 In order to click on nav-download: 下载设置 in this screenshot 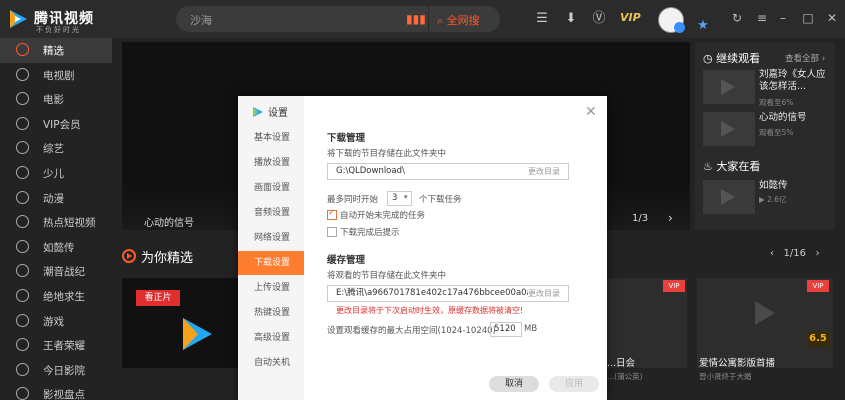, I will do `click(271, 263)`.